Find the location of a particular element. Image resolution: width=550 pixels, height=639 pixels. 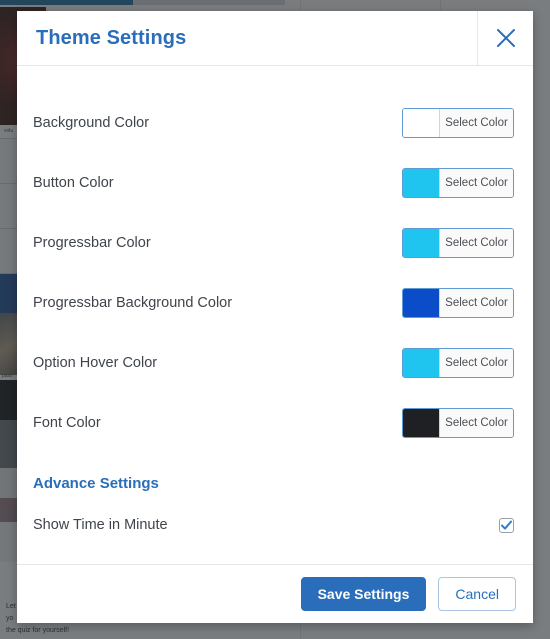

setting-label: Option Hover Color is located at coordinates (95, 363).